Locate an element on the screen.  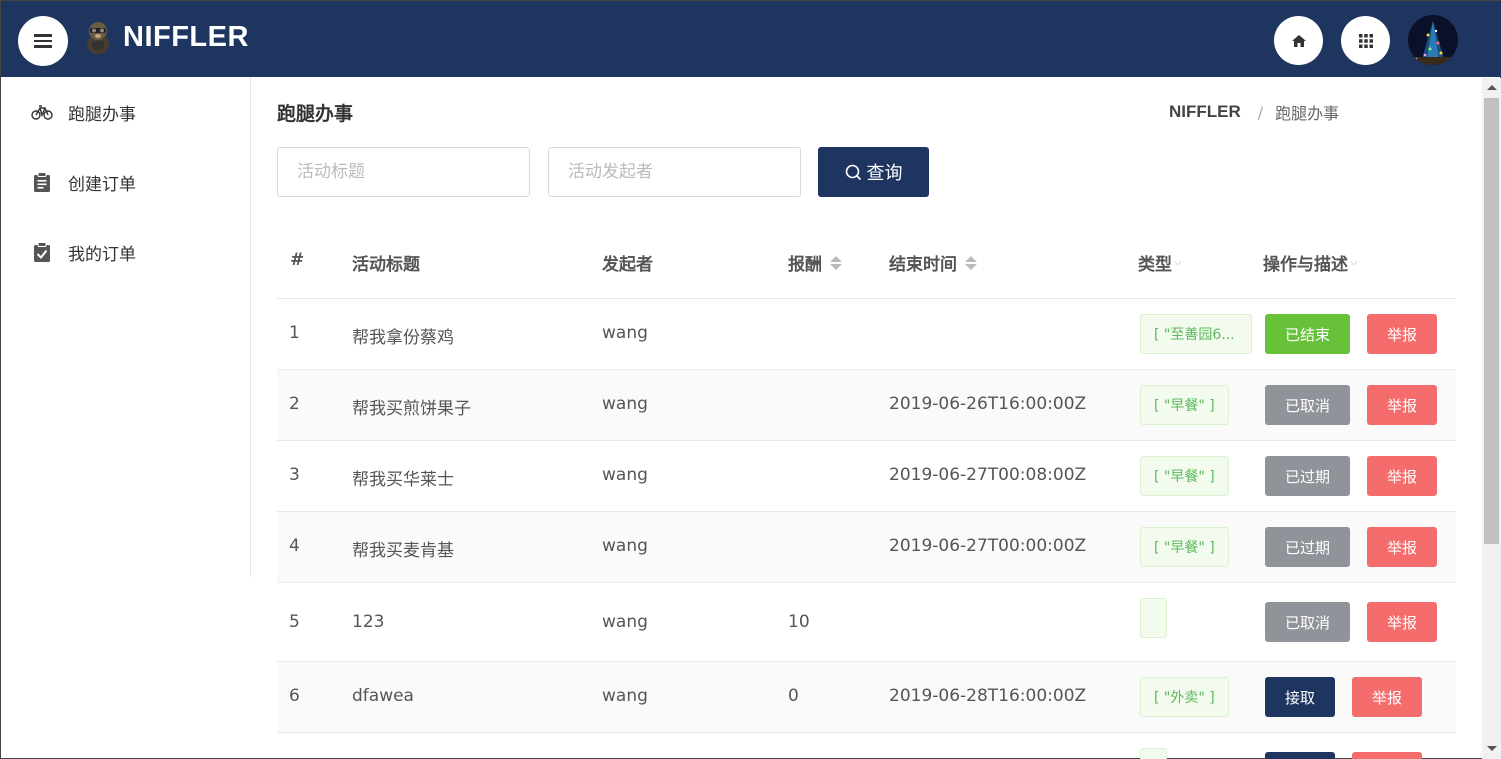
table-row is located at coordinates (866, 746).